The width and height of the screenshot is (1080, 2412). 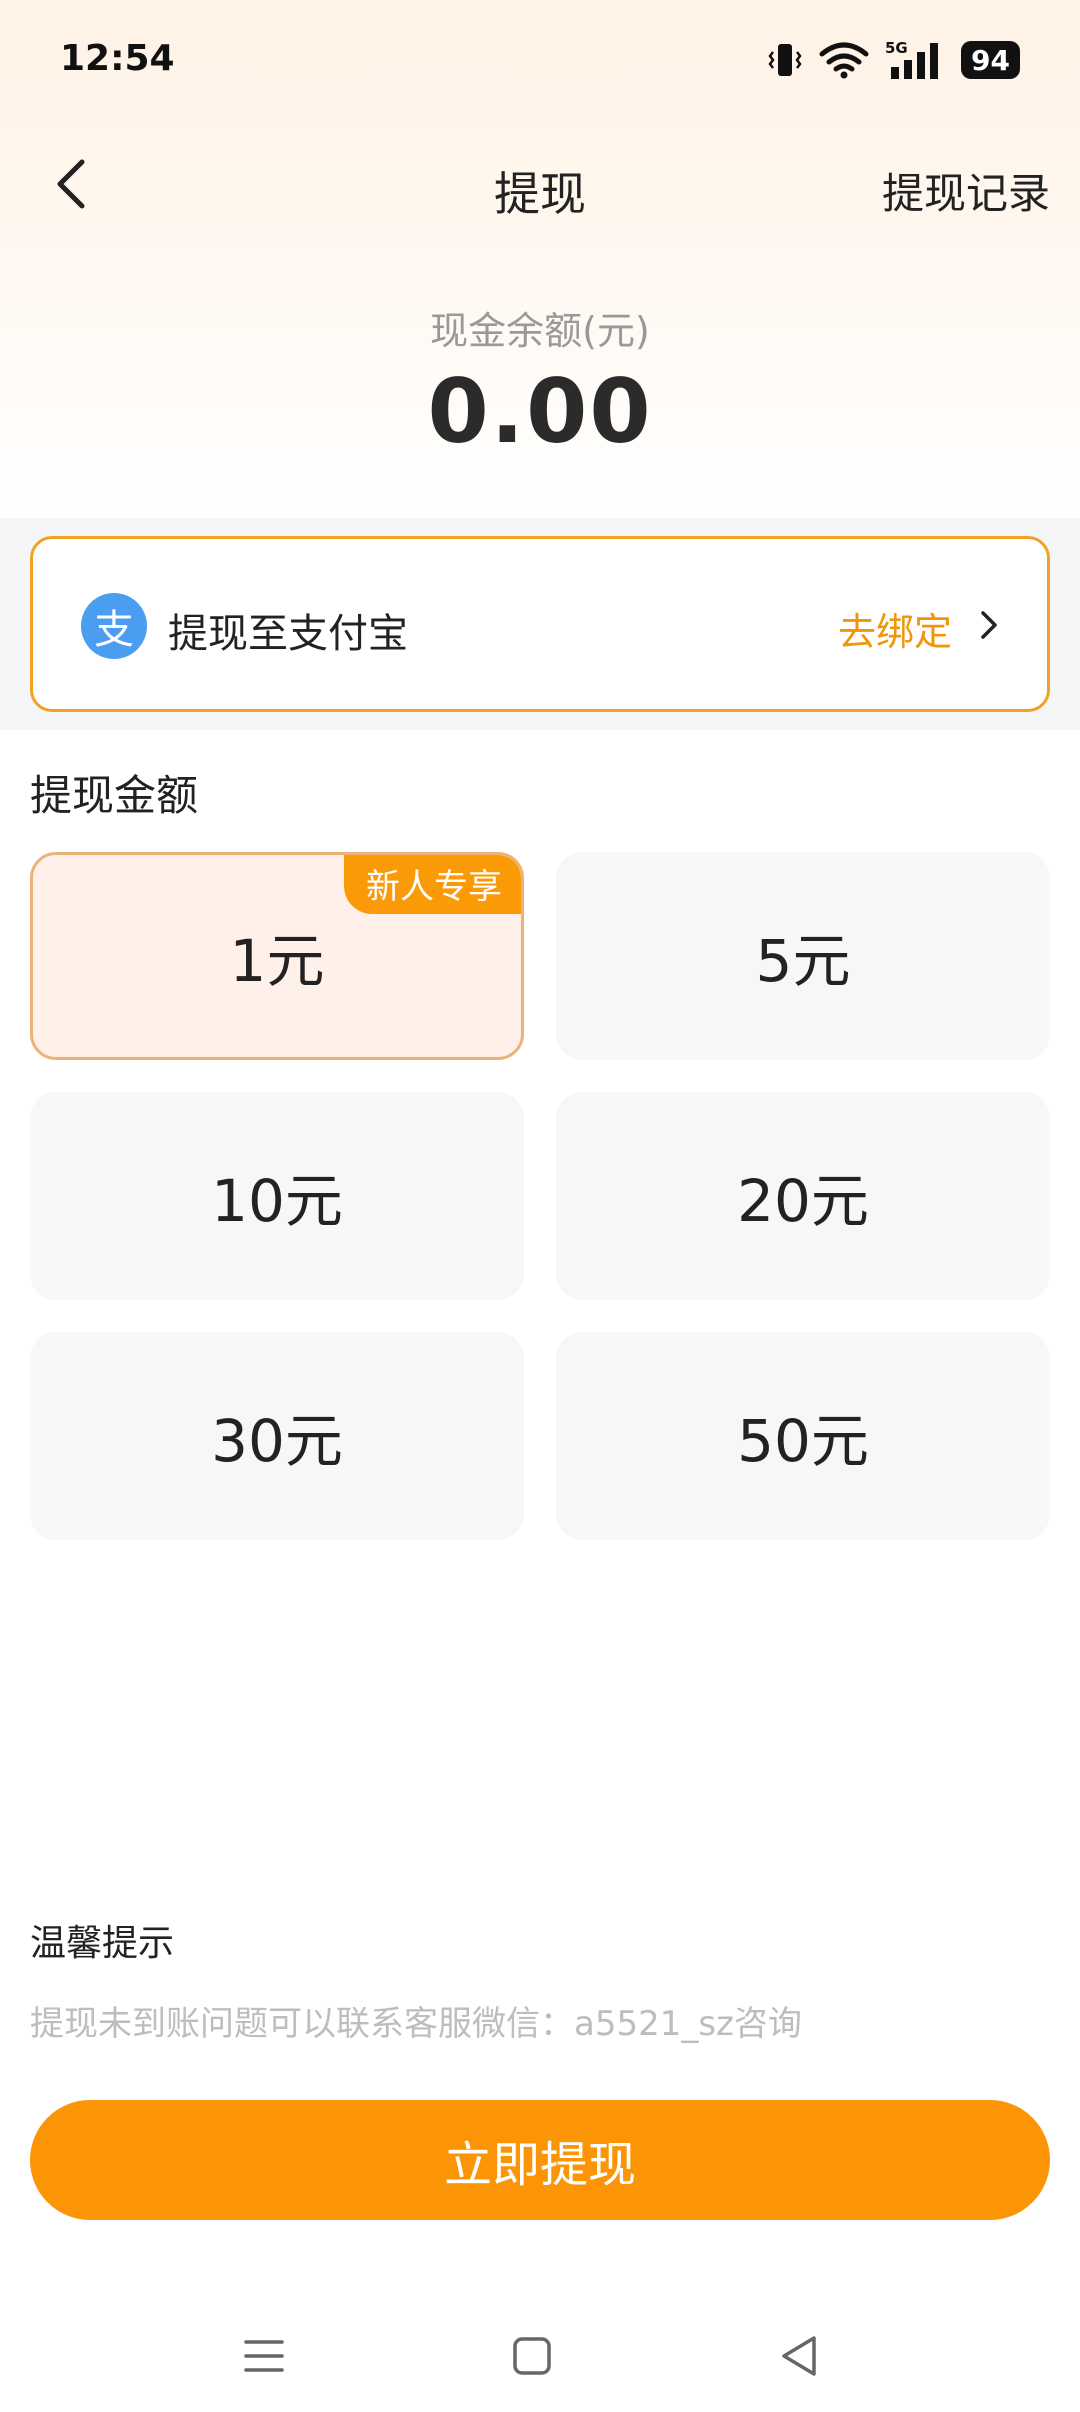 I want to click on status-icons: 5G 94, so click(x=893, y=60).